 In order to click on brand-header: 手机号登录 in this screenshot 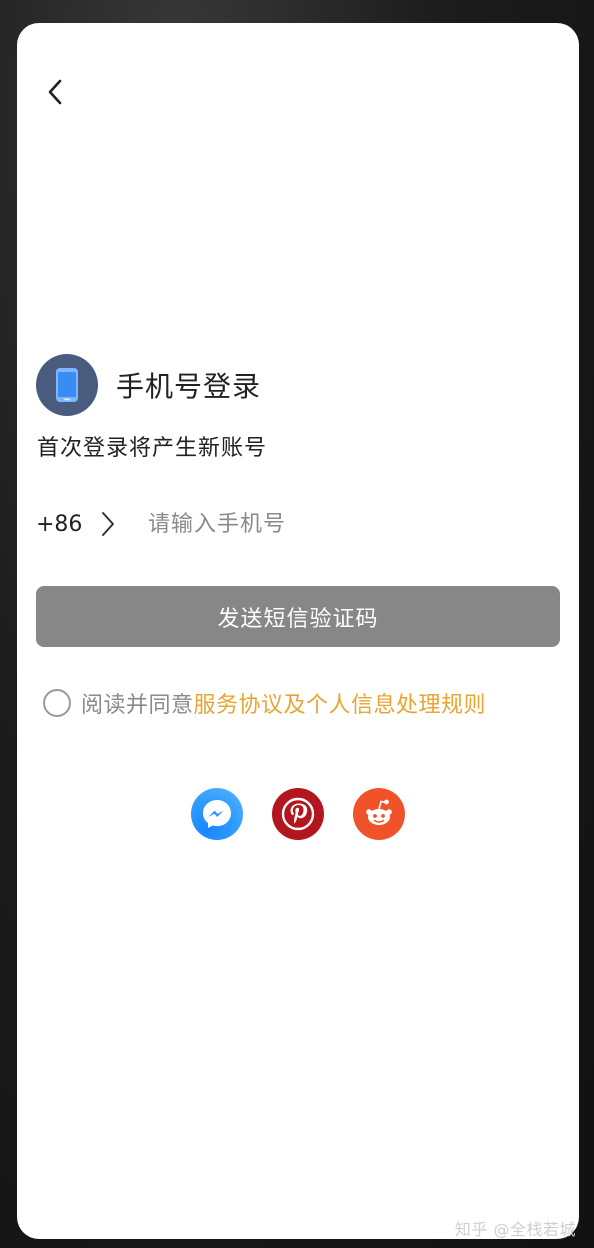, I will do `click(148, 385)`.